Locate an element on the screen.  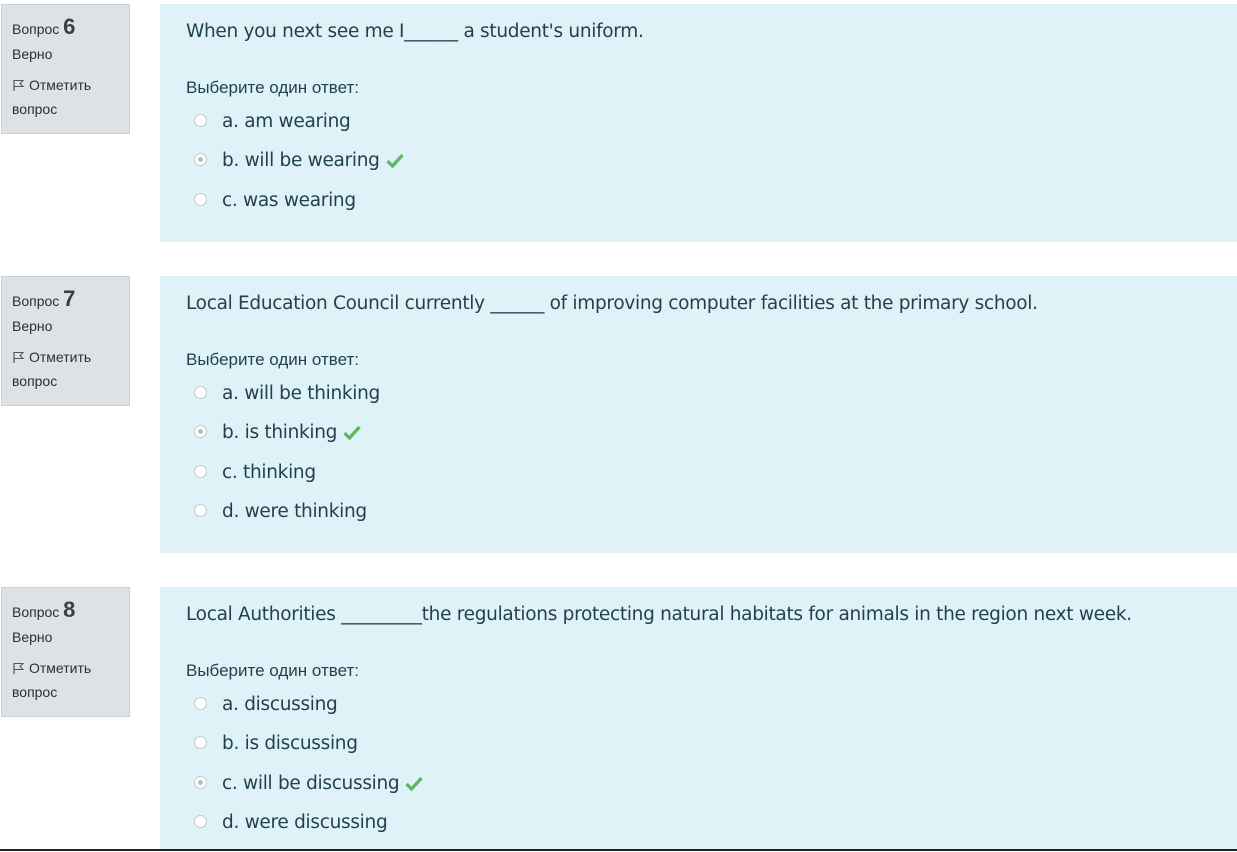
option-label: b. is thinking is located at coordinates (280, 432).